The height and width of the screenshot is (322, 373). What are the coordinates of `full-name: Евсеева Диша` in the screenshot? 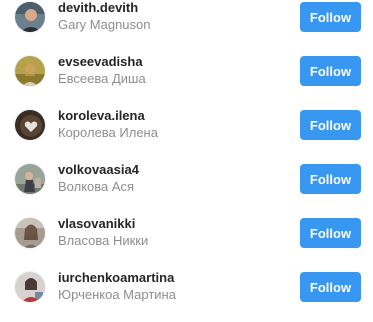 It's located at (102, 78).